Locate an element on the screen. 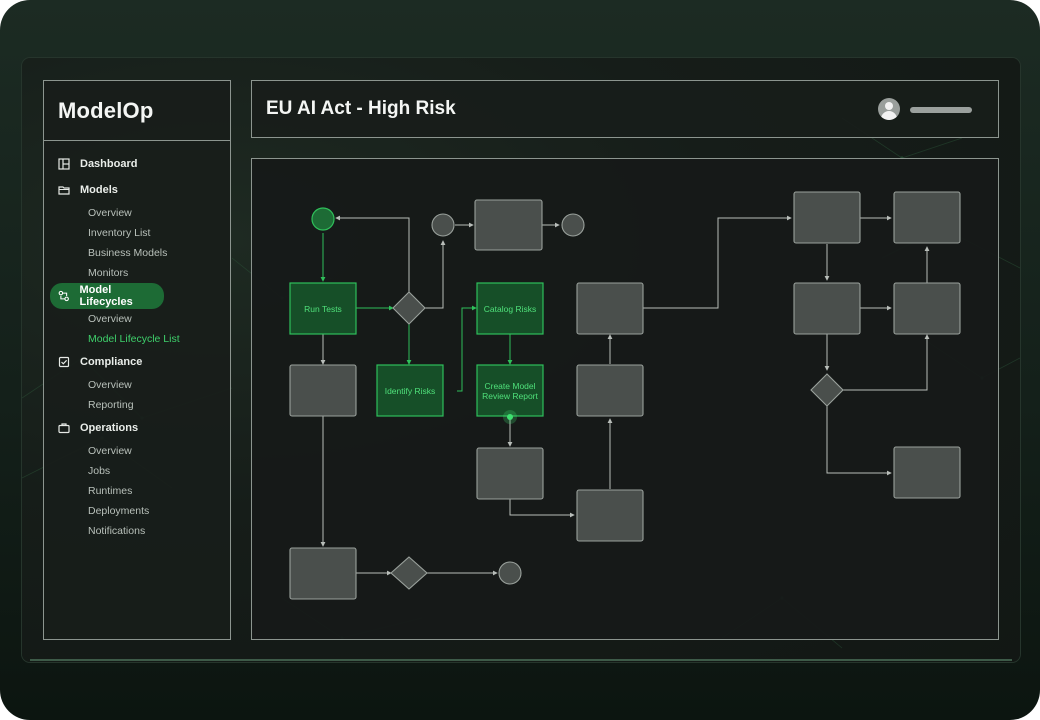 The width and height of the screenshot is (1040, 720). screen-bottom-edge is located at coordinates (521, 660).